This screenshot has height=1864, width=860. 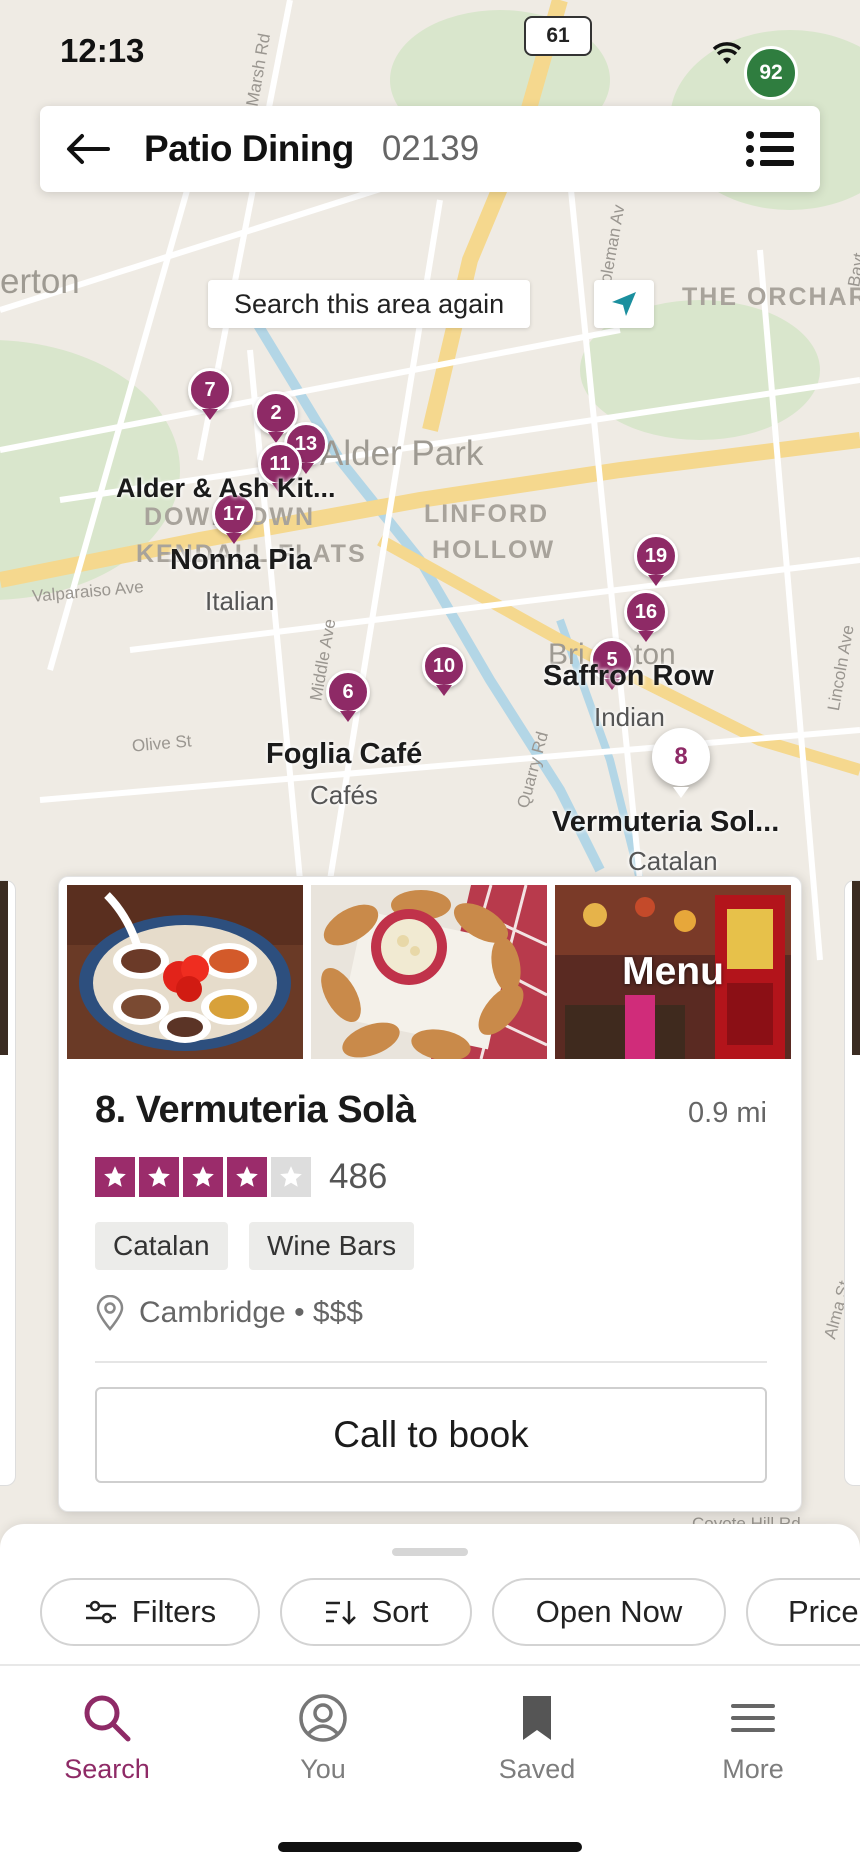 What do you see at coordinates (803, 1612) in the screenshot?
I see `price-filter: Price` at bounding box center [803, 1612].